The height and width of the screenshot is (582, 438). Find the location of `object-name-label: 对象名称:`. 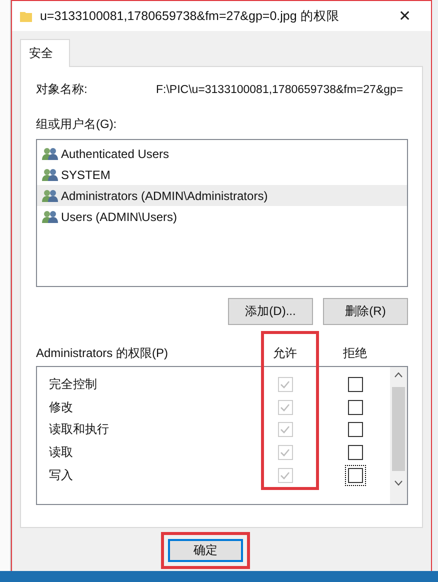

object-name-label: 对象名称: is located at coordinates (62, 89).